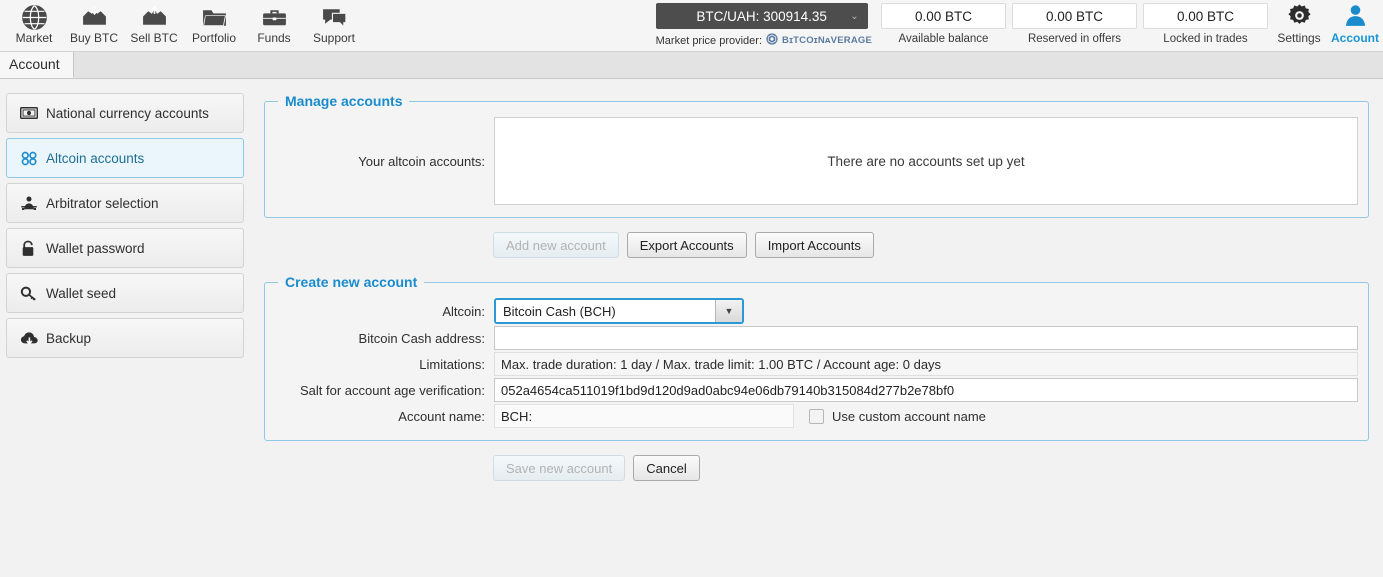  What do you see at coordinates (127, 113) in the screenshot?
I see `sidebar-item-label: National currency accounts` at bounding box center [127, 113].